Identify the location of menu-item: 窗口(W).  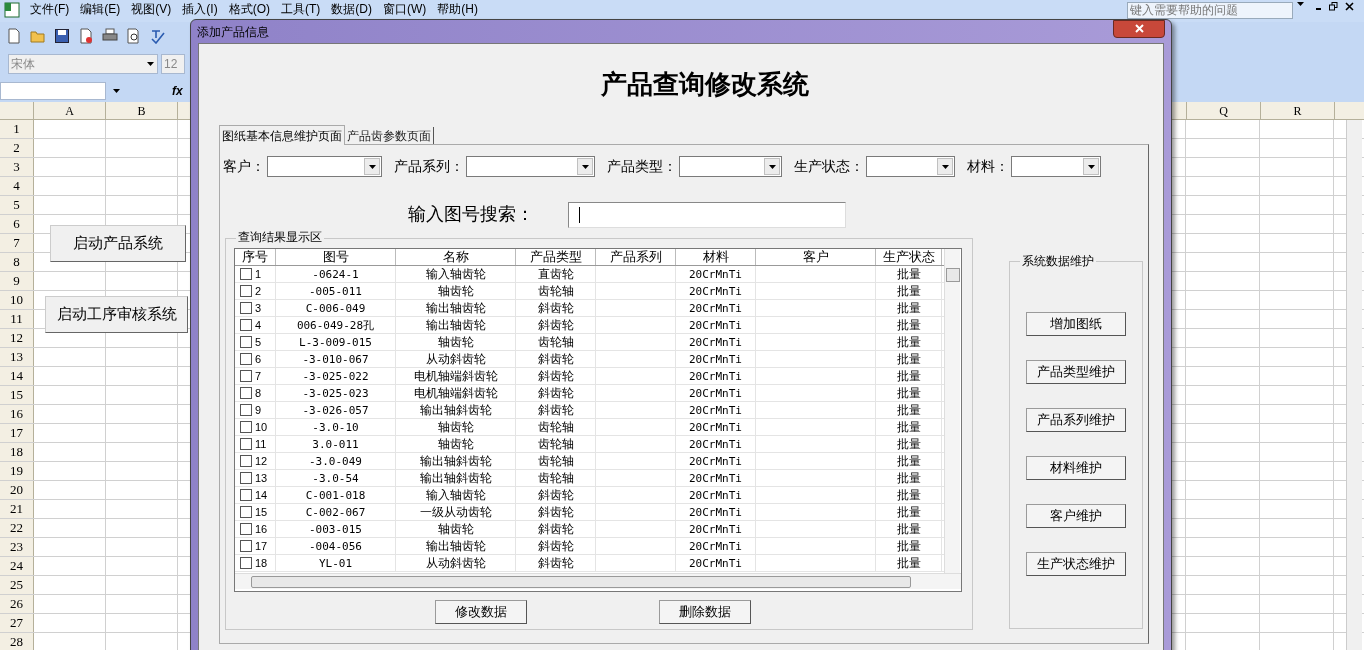
(405, 9).